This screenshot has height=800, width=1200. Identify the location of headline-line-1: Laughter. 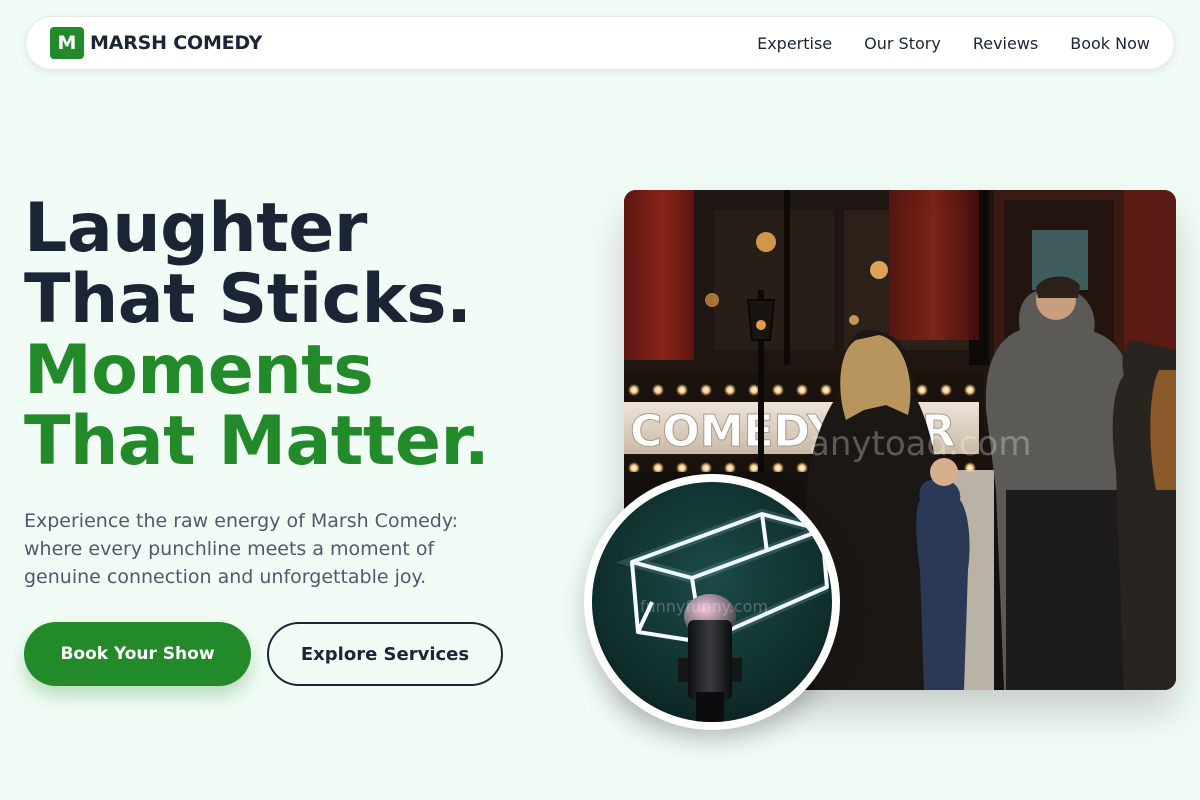
(195, 228).